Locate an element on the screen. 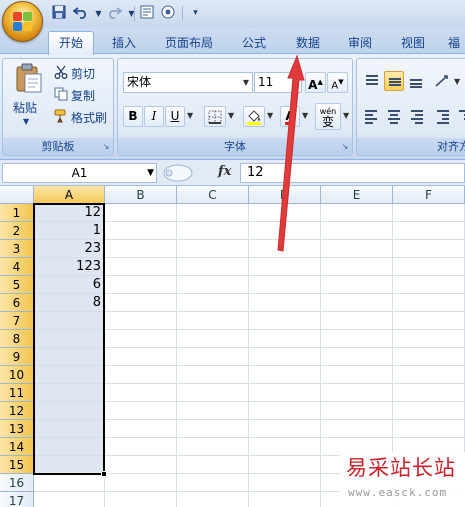 This screenshot has height=507, width=465. cell-a4: 123 is located at coordinates (69, 267).